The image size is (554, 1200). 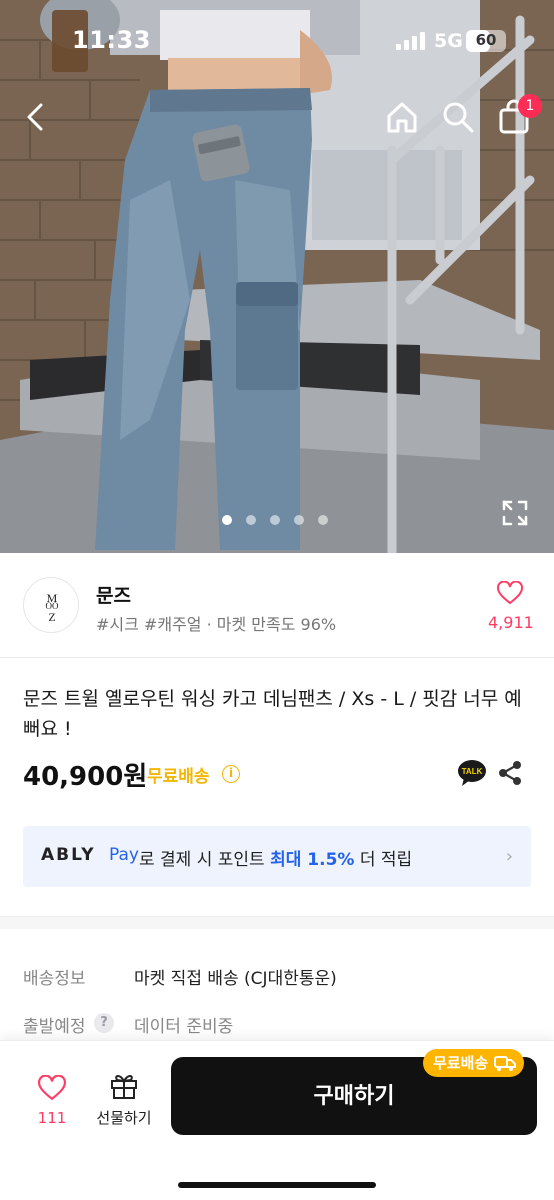 What do you see at coordinates (402, 117) in the screenshot?
I see `home-icon` at bounding box center [402, 117].